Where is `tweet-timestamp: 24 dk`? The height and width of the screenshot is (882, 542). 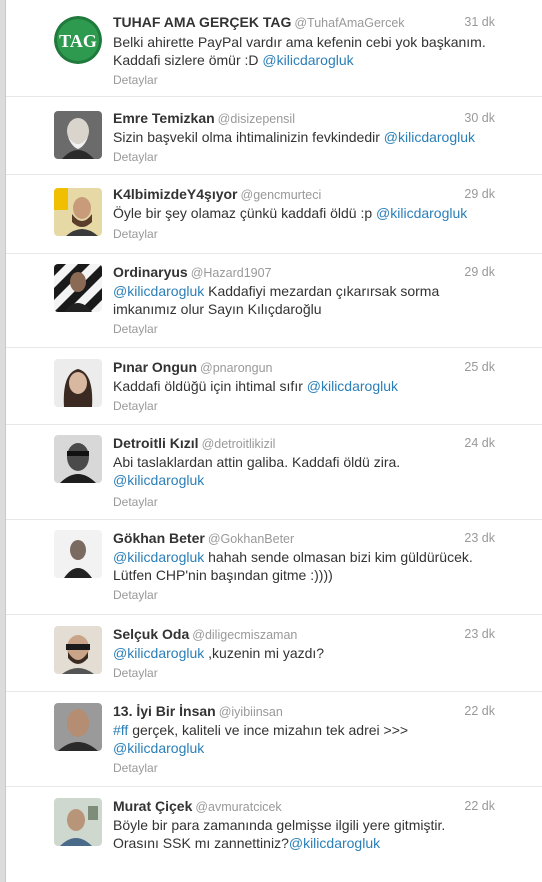 tweet-timestamp: 24 dk is located at coordinates (479, 443).